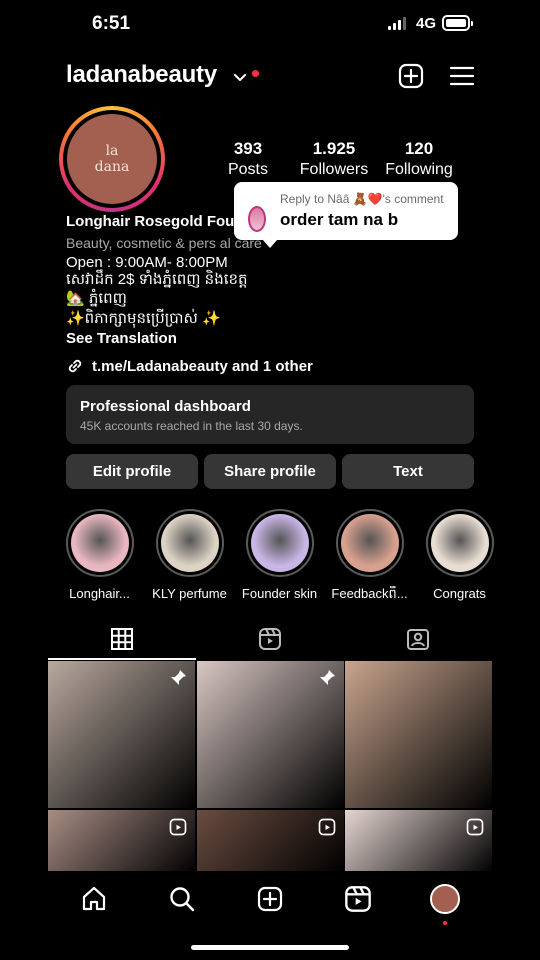 The height and width of the screenshot is (960, 540). I want to click on profile-actions: Edit profile Share profile Text, so click(270, 471).